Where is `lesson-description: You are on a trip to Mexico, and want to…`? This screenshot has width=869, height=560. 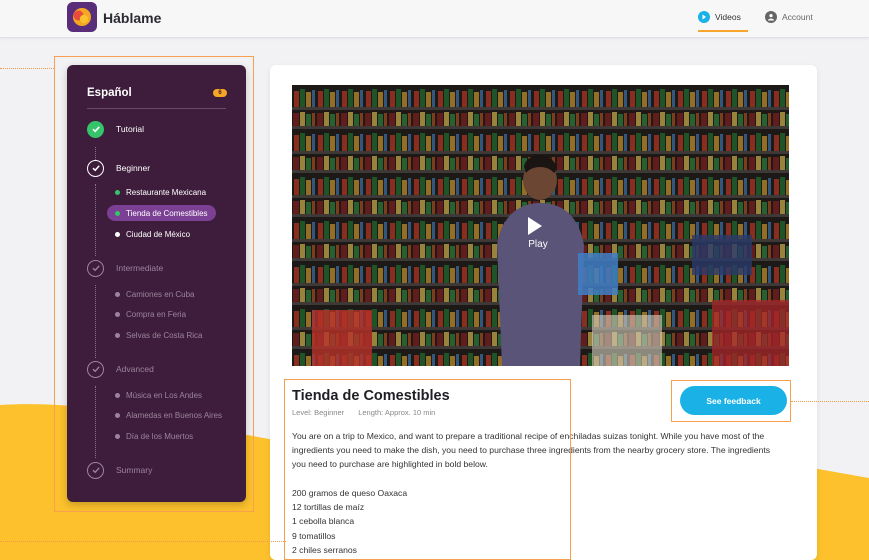
lesson-description: You are on a trip to Mexico, and want to… is located at coordinates (531, 450).